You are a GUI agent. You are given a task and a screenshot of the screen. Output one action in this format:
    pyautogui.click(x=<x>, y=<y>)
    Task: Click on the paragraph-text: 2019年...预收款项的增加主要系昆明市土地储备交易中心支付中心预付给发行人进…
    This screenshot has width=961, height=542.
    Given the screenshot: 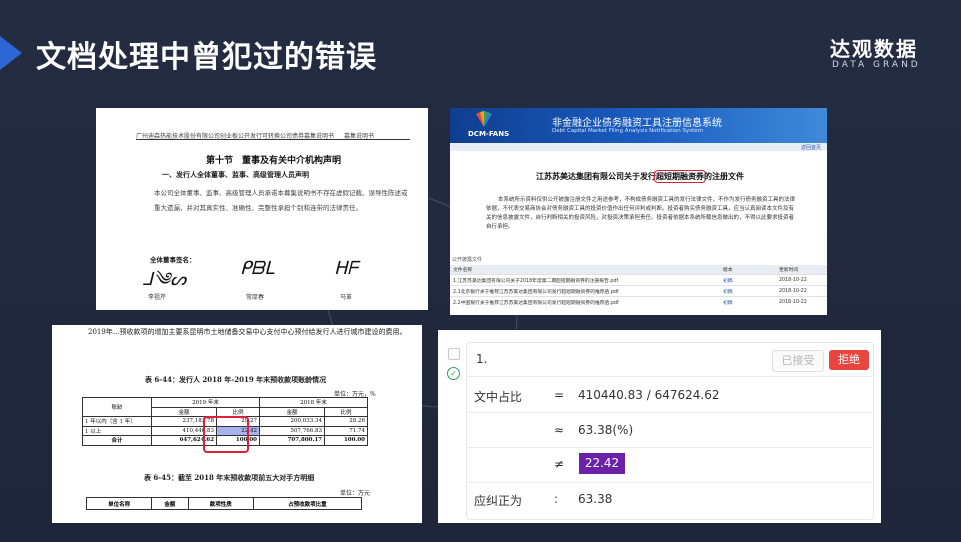 What is the action you would take?
    pyautogui.click(x=247, y=332)
    